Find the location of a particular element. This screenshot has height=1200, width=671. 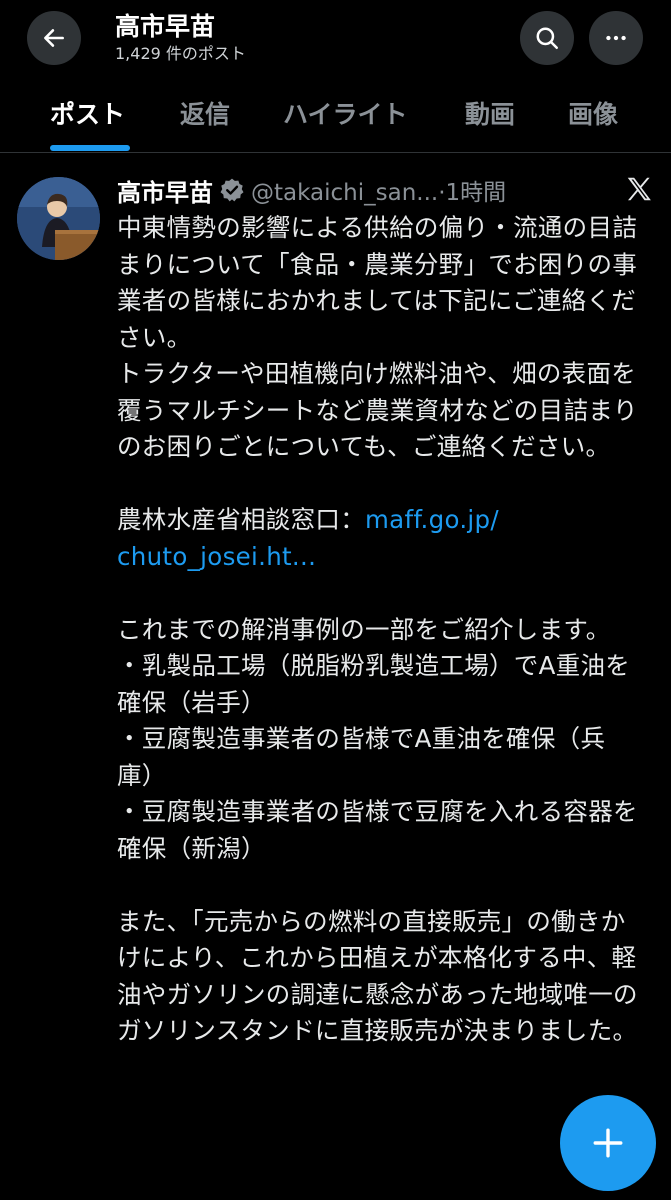

avatar-photo is located at coordinates (58, 218).